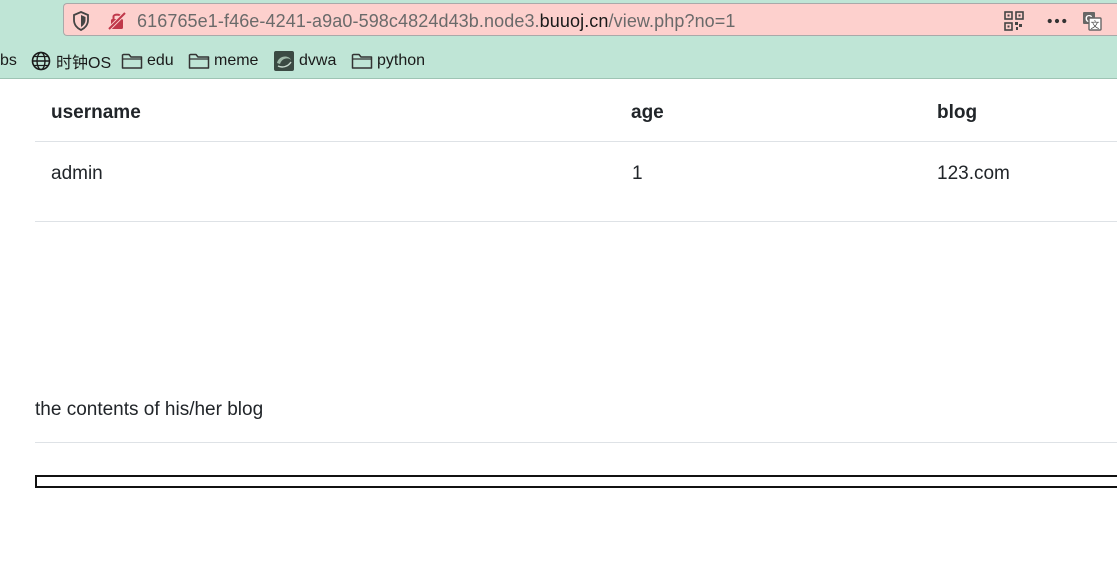 Image resolution: width=1117 pixels, height=578 pixels. I want to click on bookmark-label: dvwa, so click(318, 60).